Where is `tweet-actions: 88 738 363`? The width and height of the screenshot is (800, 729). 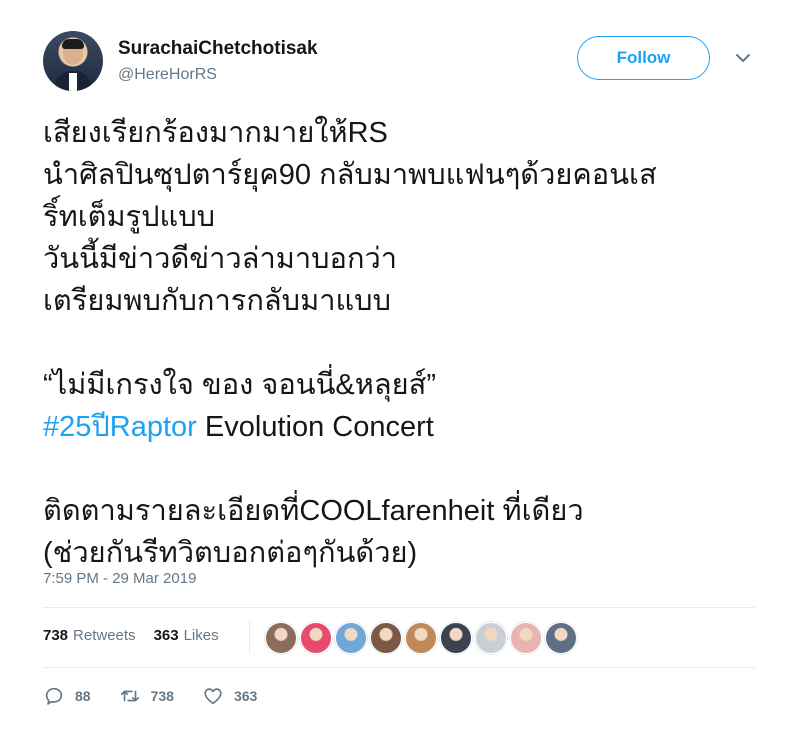
tweet-actions: 88 738 363 is located at coordinates (164, 696).